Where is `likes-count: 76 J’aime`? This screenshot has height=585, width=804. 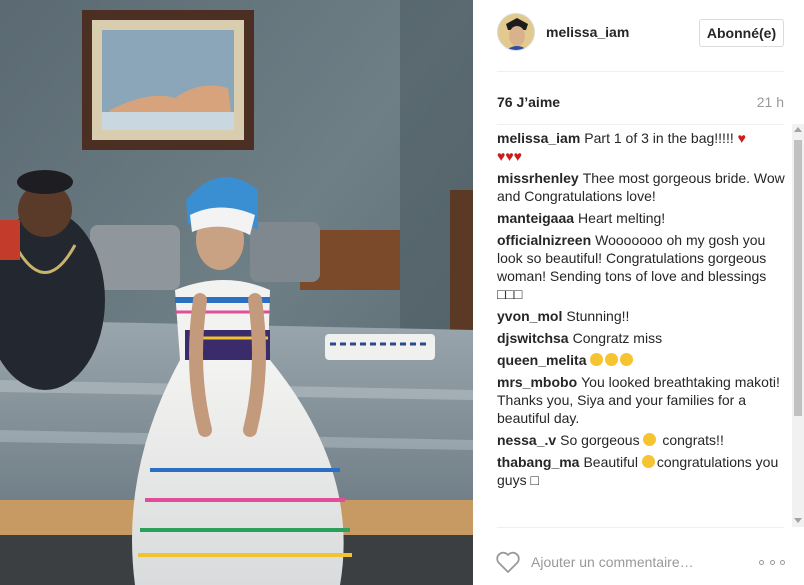
likes-count: 76 J’aime is located at coordinates (528, 102).